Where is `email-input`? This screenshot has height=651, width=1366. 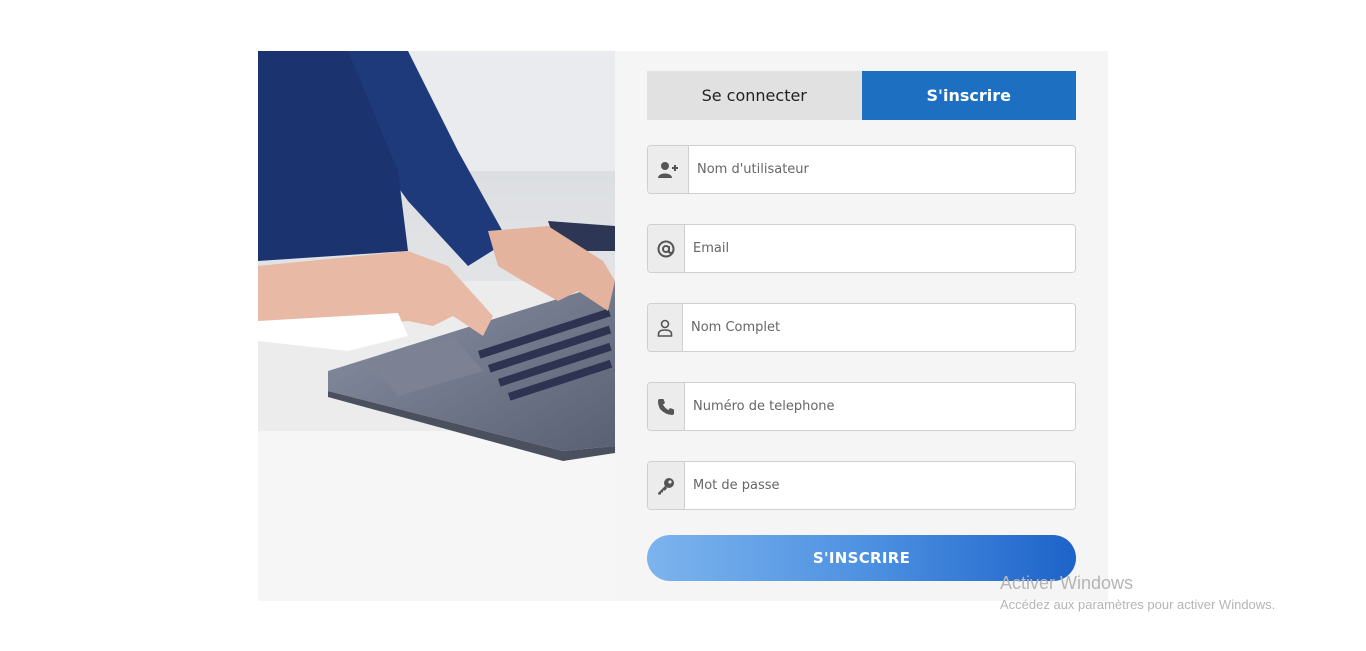 email-input is located at coordinates (880, 248).